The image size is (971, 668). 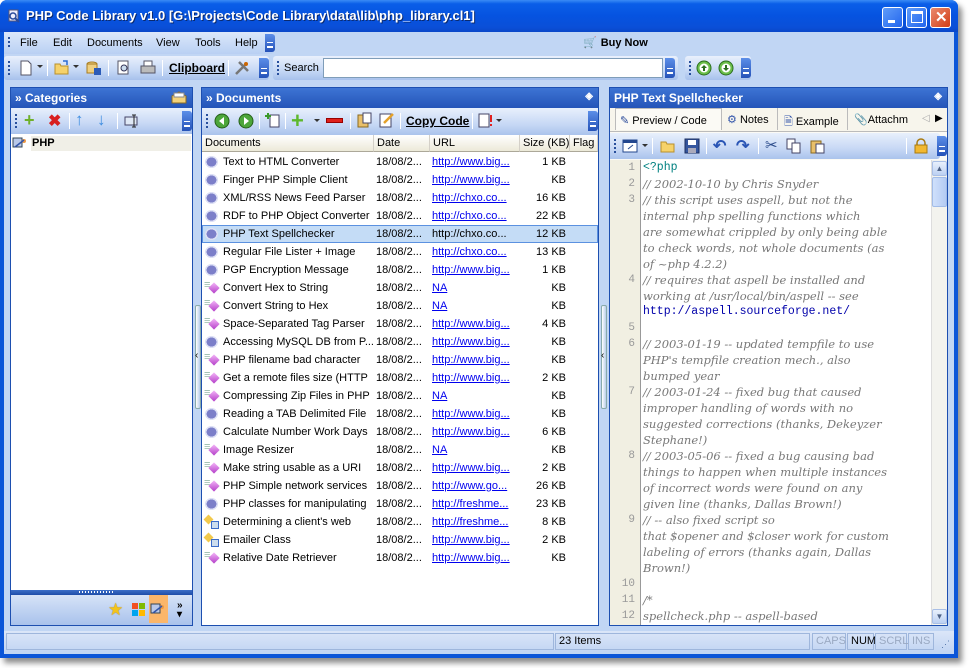 I want to click on move-up-icon: ↑, so click(x=79, y=120).